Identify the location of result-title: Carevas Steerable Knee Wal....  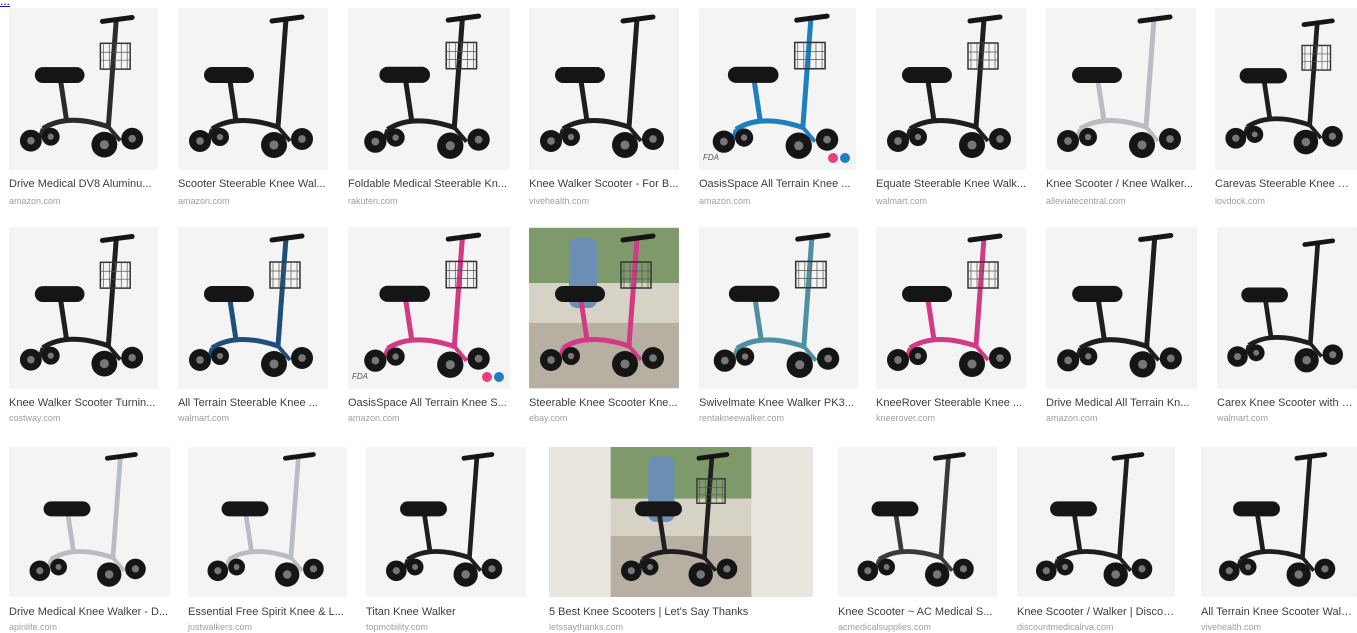
(1286, 184).